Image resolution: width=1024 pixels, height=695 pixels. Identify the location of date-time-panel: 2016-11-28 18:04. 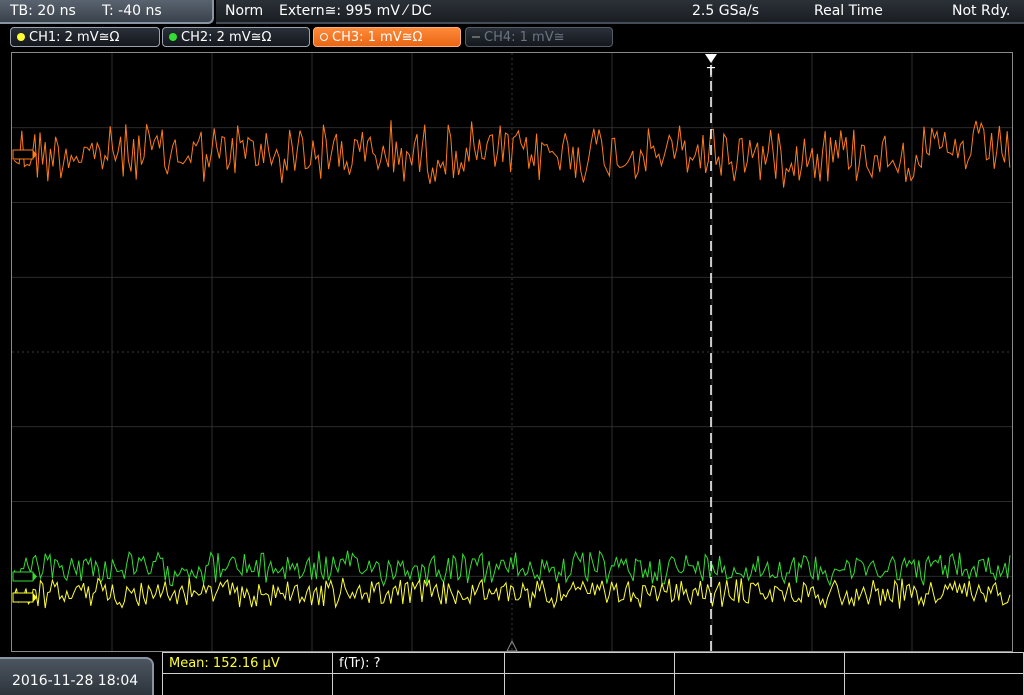
(77, 676).